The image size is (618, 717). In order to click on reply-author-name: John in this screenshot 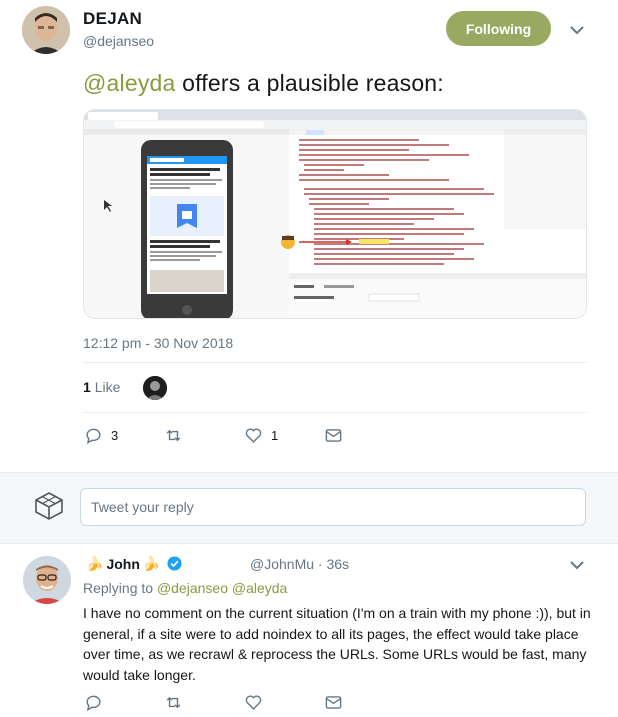, I will do `click(123, 563)`.